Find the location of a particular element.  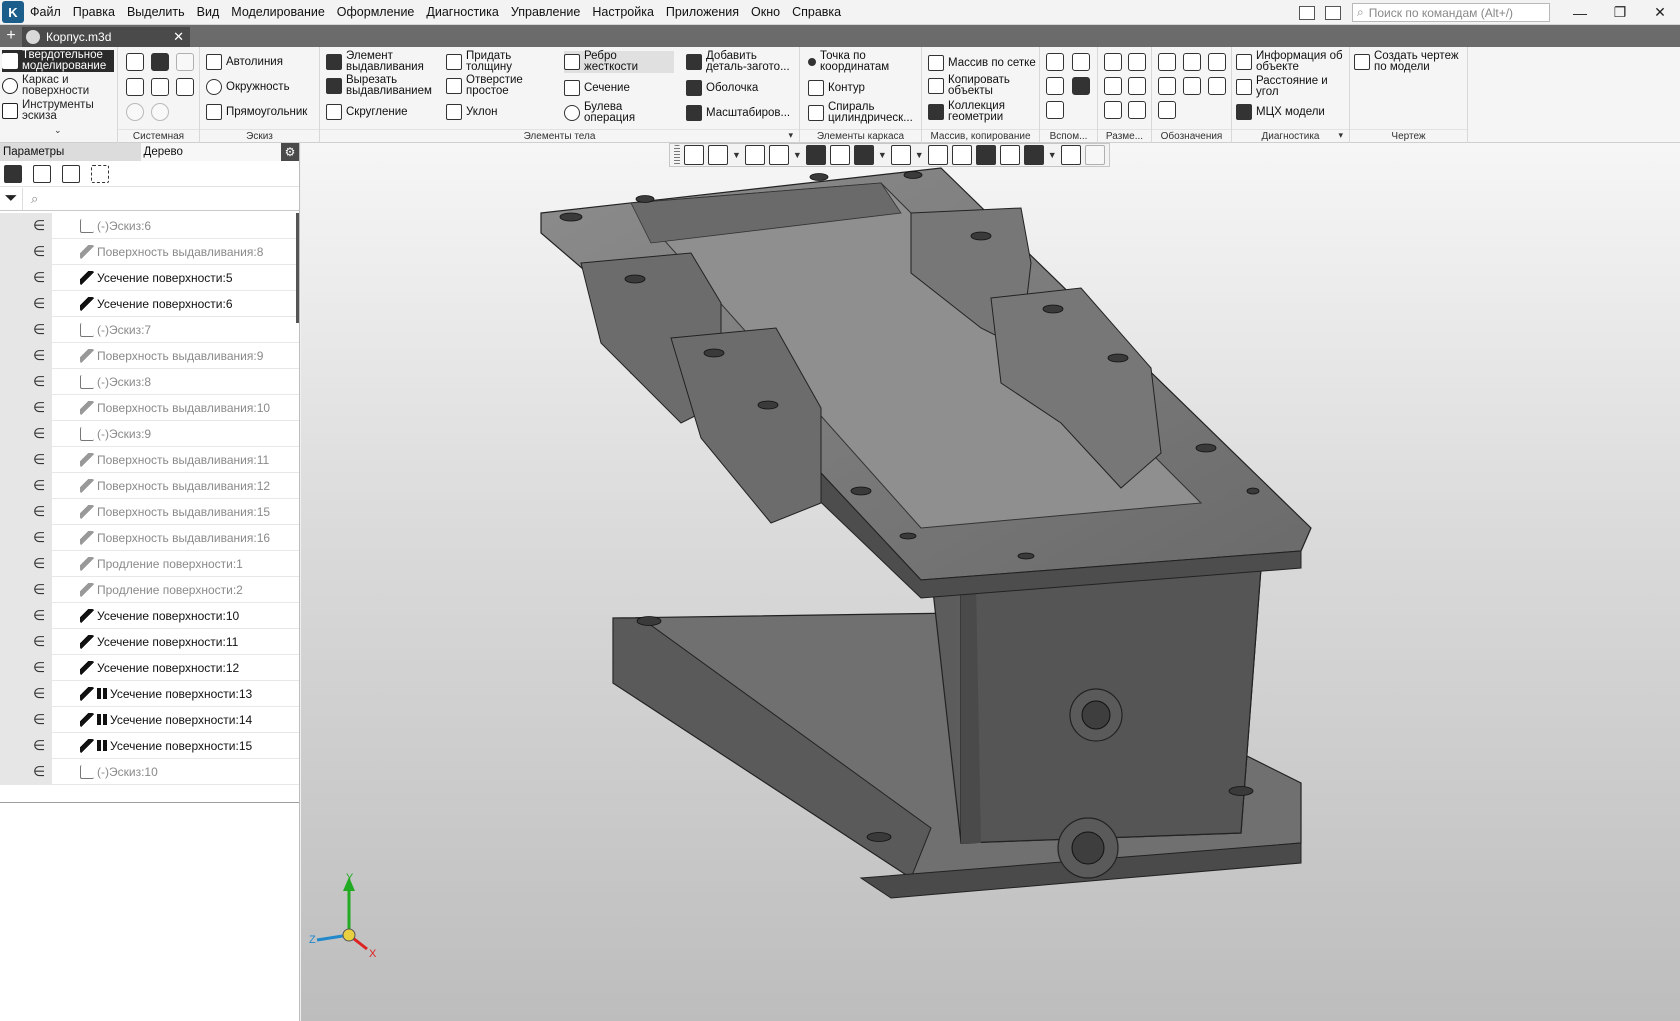

dimension-chain-icon is located at coordinates (1137, 110).